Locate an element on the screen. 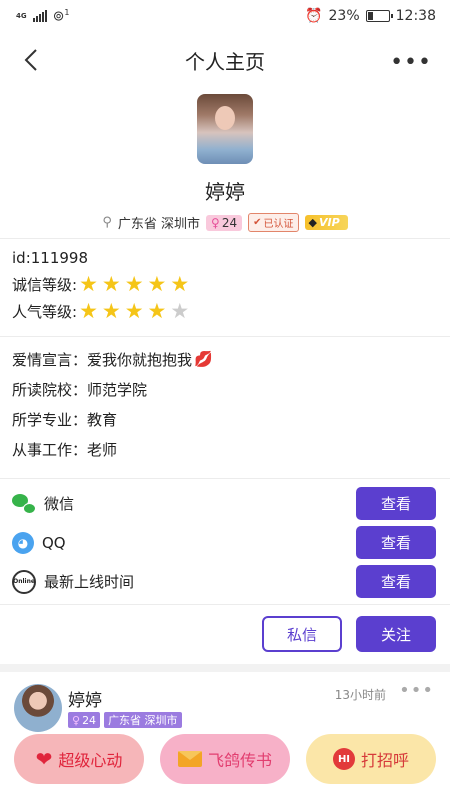  pigeon-message-button: 飞鸽传书 is located at coordinates (225, 759).